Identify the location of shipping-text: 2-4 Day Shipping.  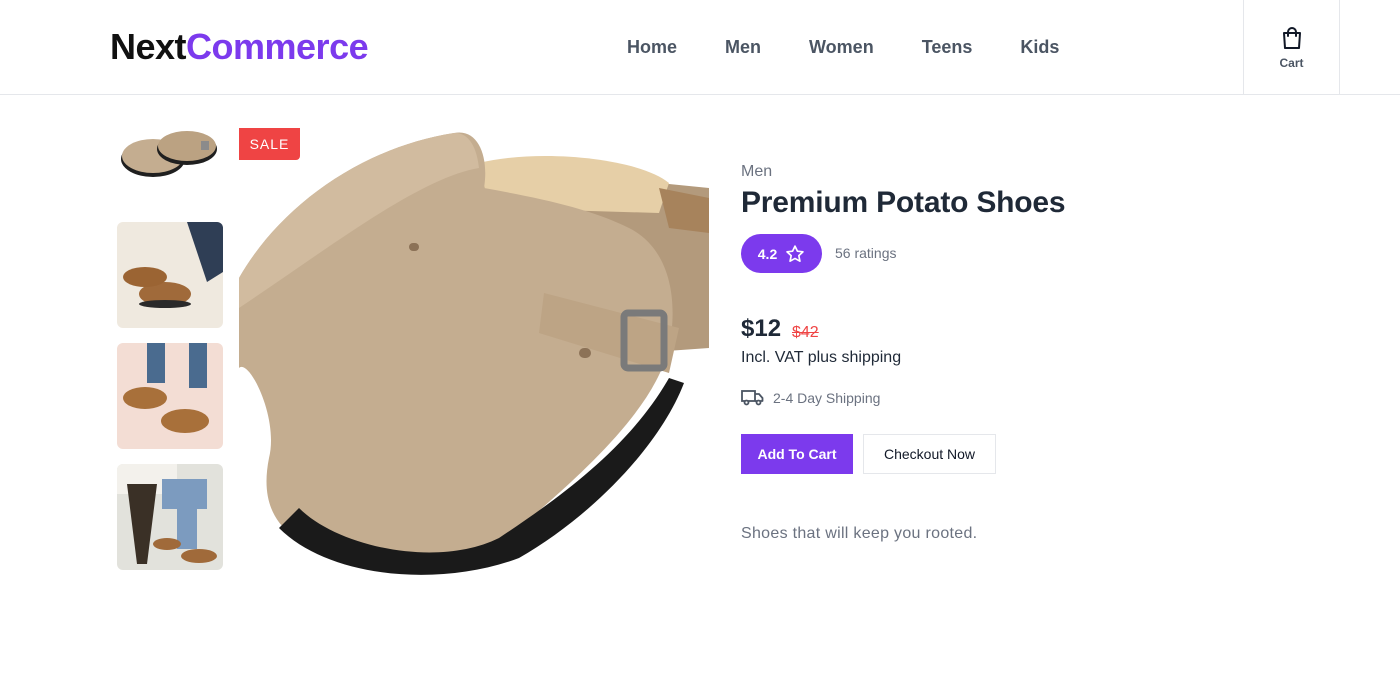
(827, 397).